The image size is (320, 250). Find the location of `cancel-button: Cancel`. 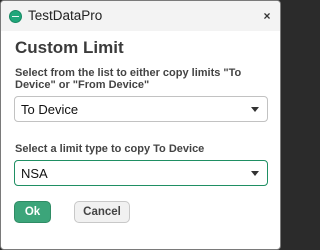

cancel-button: Cancel is located at coordinates (102, 212).